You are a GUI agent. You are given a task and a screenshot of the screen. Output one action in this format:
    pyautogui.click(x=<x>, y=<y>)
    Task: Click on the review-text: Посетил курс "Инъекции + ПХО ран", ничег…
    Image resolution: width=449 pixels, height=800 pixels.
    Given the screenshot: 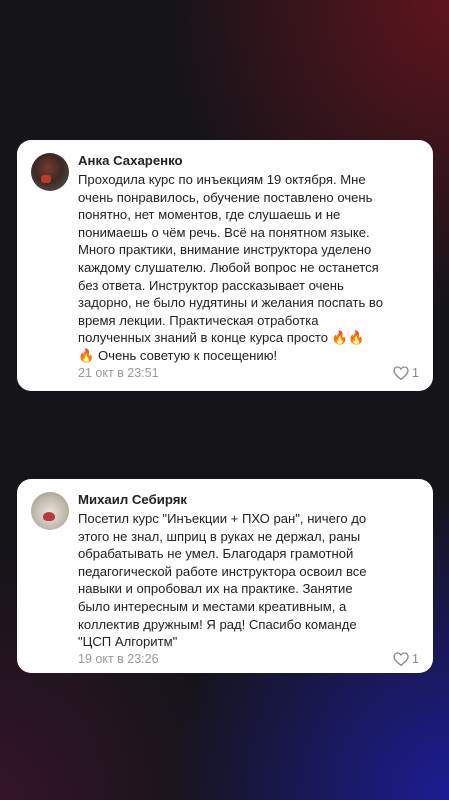 What is the action you would take?
    pyautogui.click(x=222, y=580)
    